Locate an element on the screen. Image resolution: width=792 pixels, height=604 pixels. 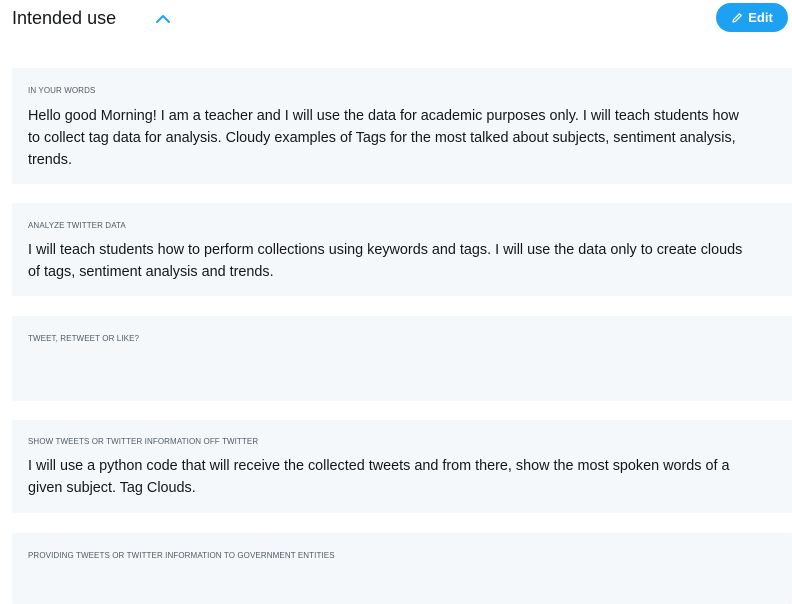
section-card-government-entities is located at coordinates (402, 568).